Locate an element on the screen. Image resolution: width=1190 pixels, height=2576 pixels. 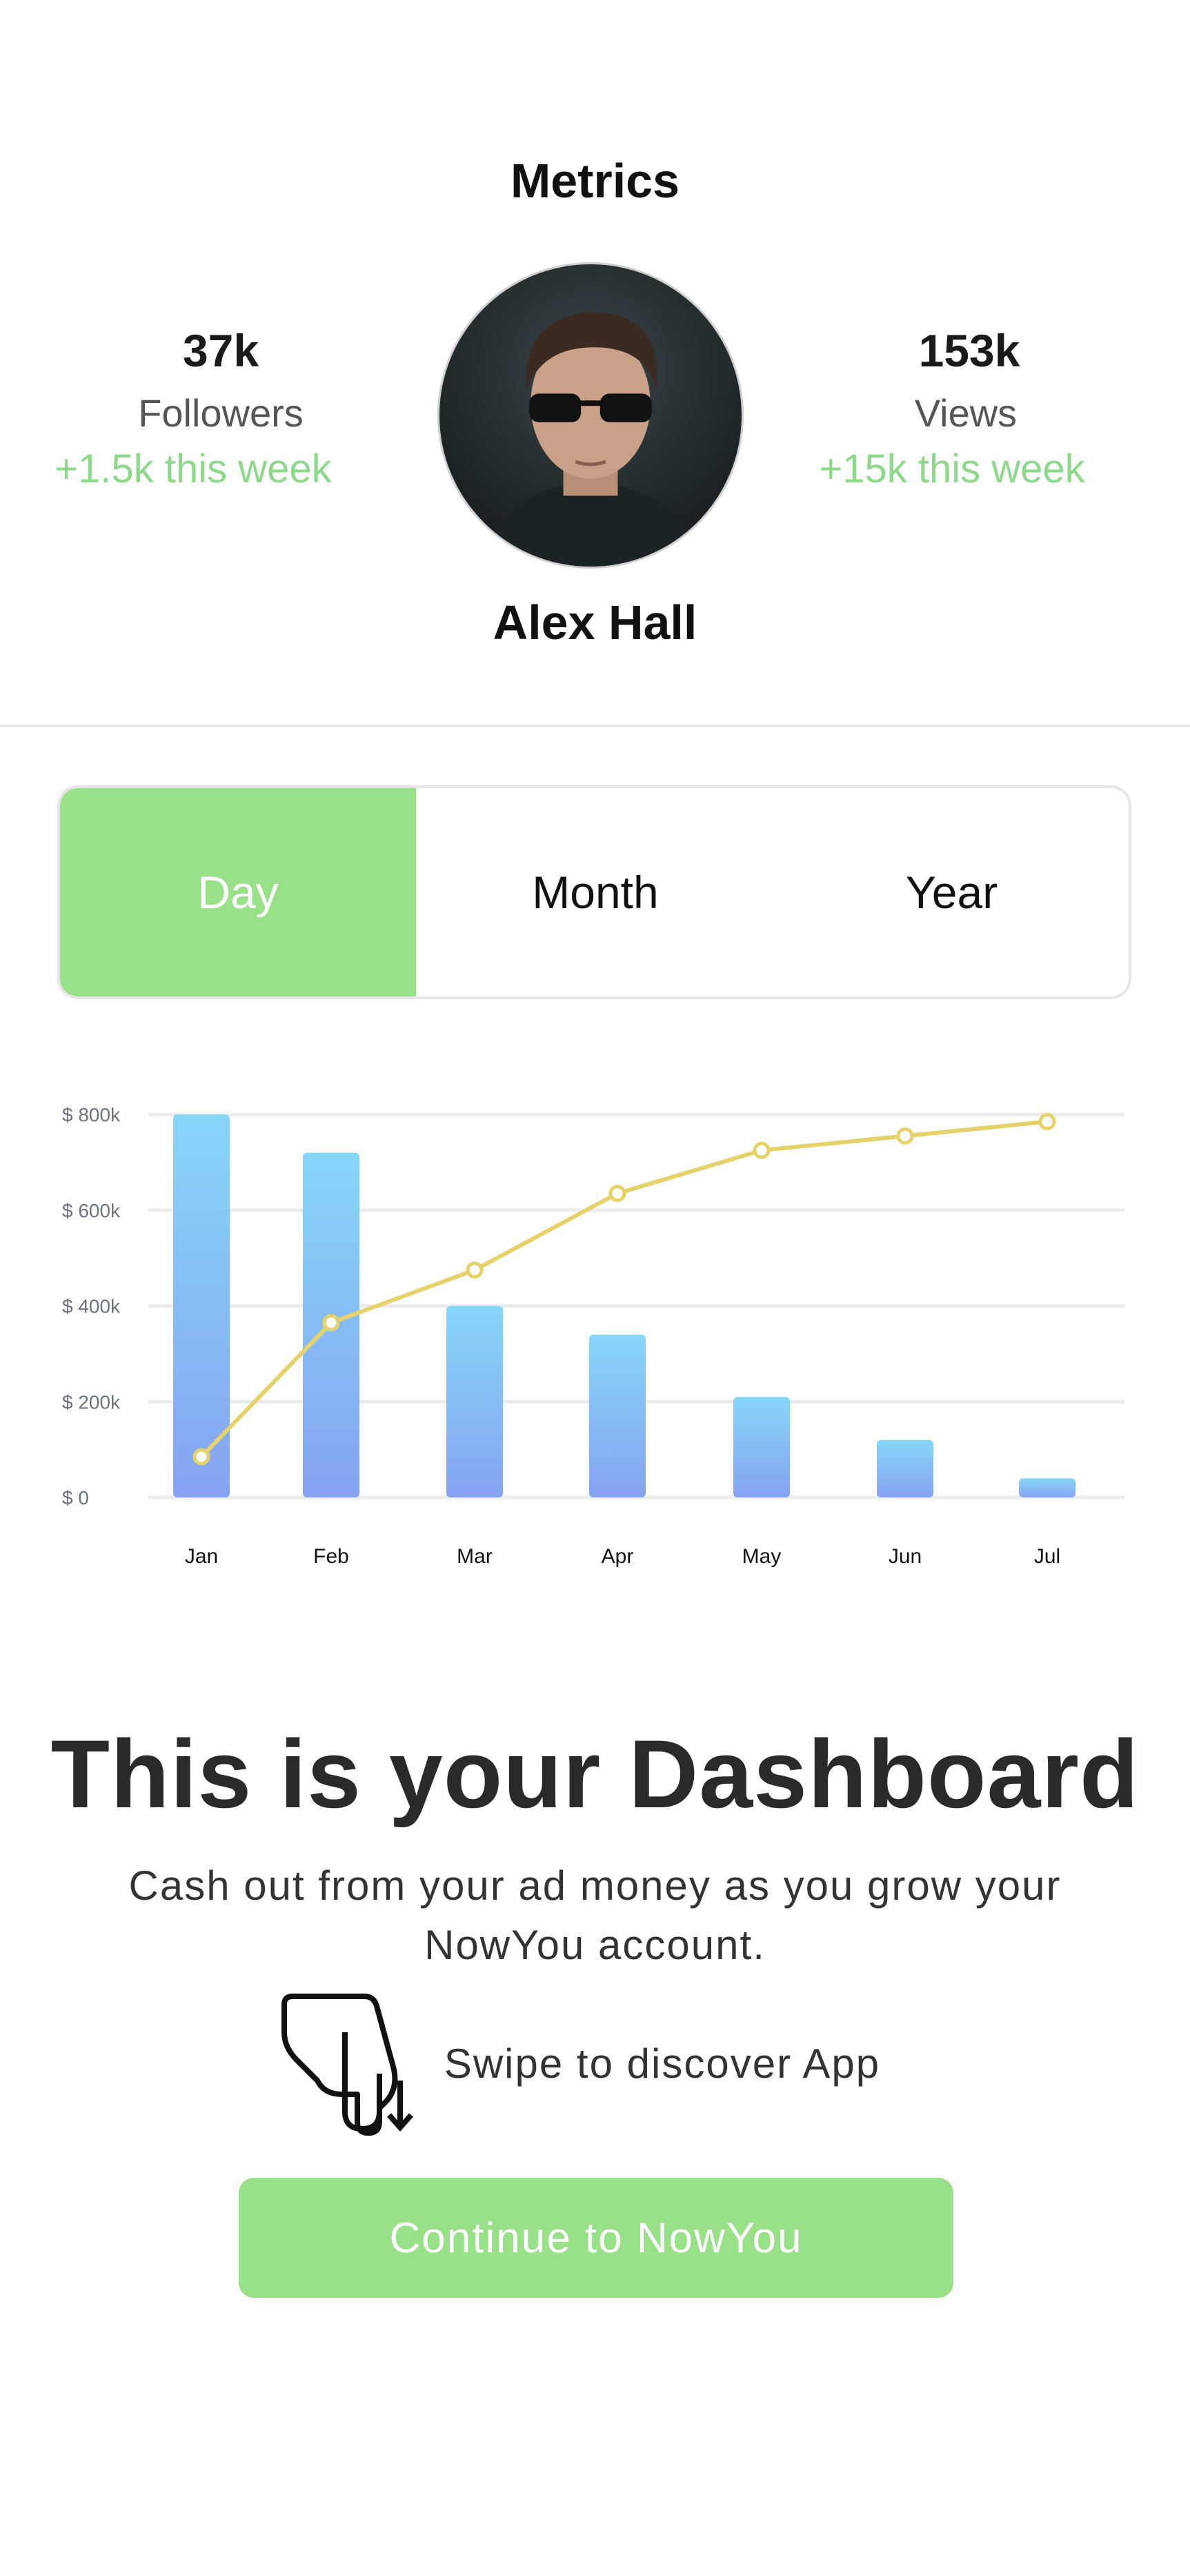
views-label: Views is located at coordinates (966, 413).